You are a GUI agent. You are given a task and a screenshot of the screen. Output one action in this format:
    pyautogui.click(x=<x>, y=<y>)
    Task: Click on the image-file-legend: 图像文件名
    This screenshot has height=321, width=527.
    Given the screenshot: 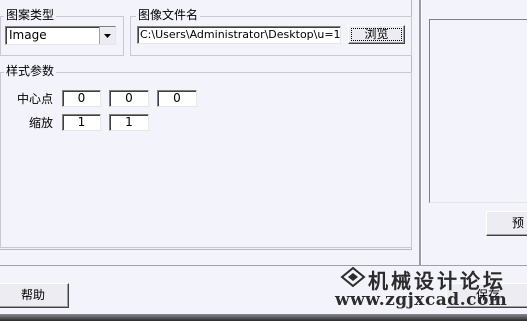 What is the action you would take?
    pyautogui.click(x=168, y=15)
    